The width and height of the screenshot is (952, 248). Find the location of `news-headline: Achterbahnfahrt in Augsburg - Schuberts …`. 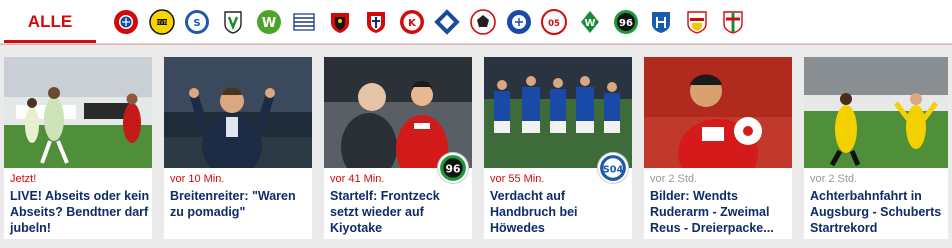

news-headline: Achterbahnfahrt in Augsburg - Schuberts … is located at coordinates (880, 212).